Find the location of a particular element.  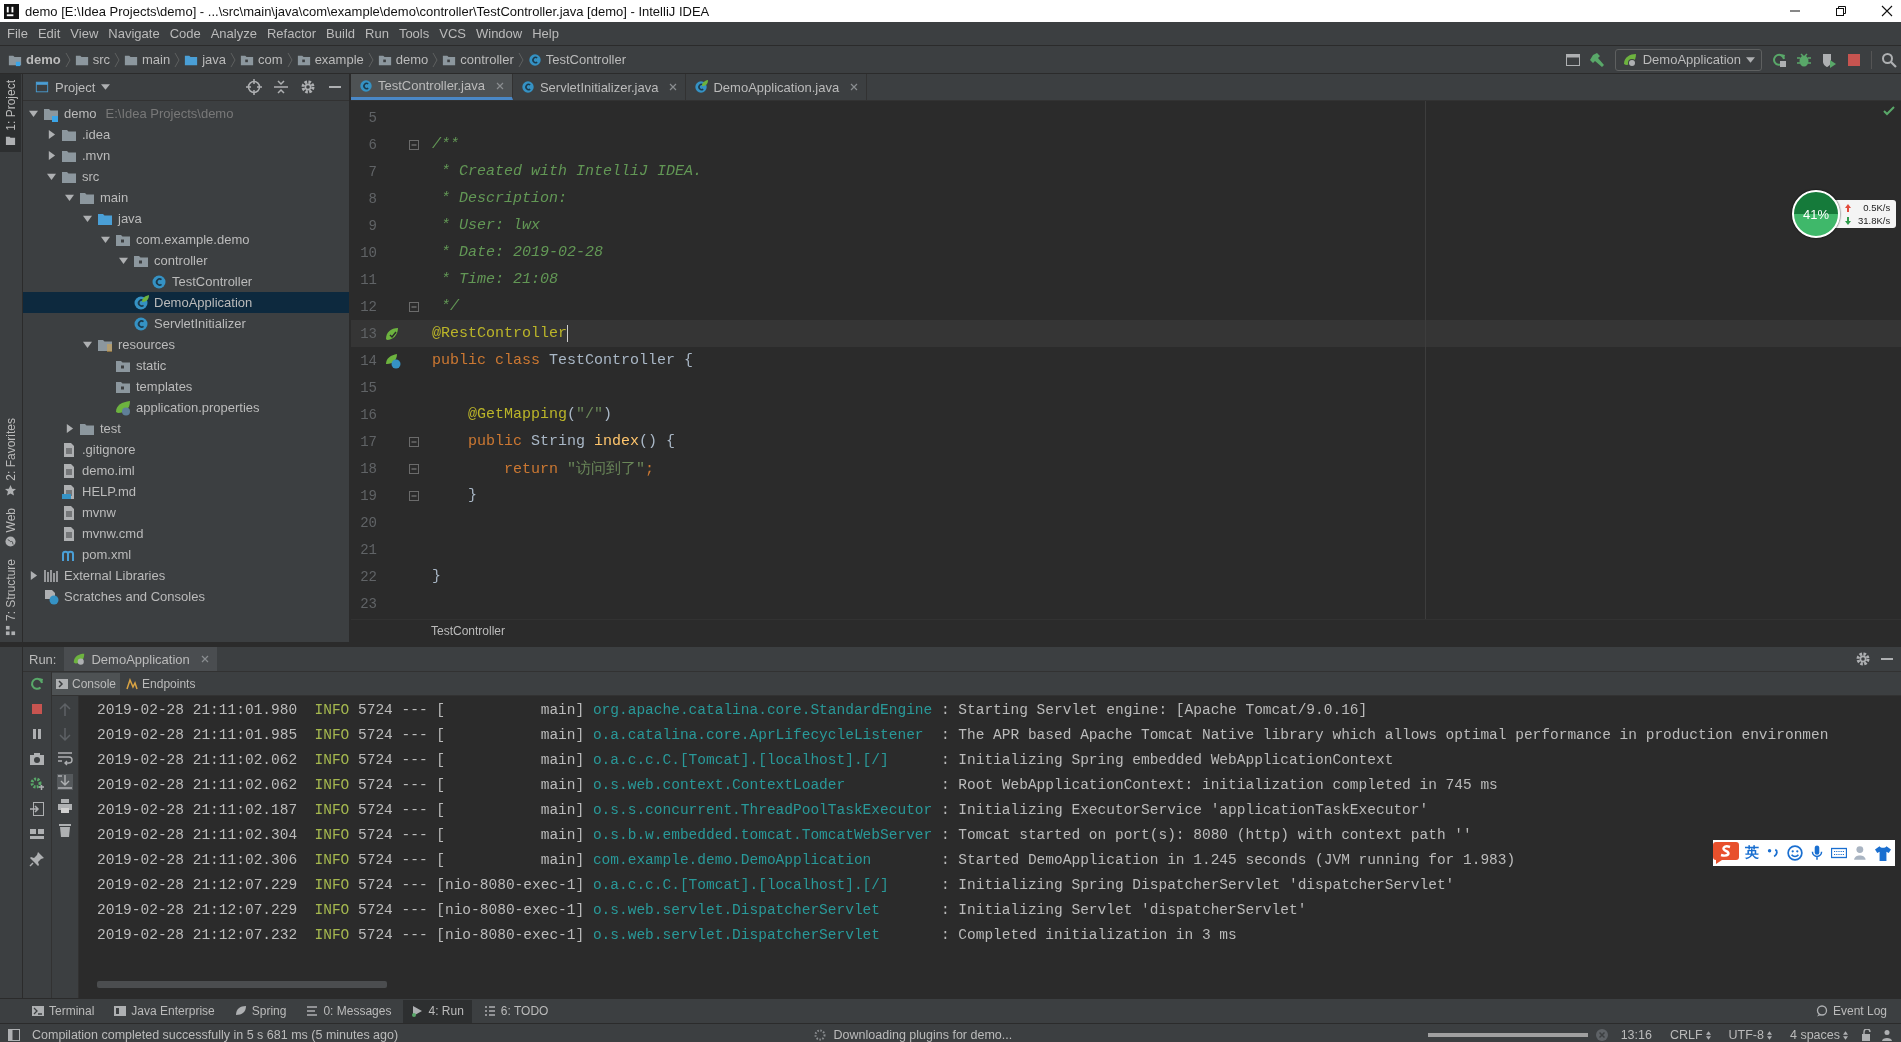

console-tab: Endpoints is located at coordinates (161, 683).